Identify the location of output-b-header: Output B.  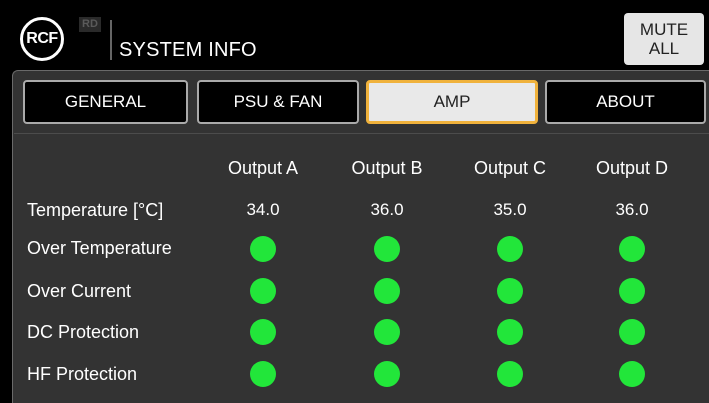
(387, 168).